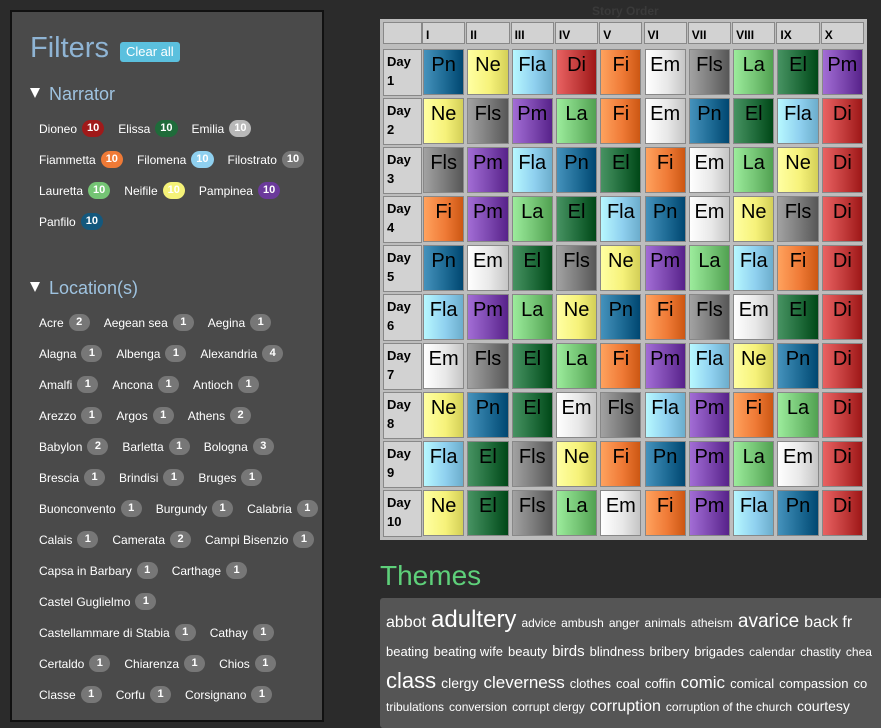 This screenshot has height=728, width=881. What do you see at coordinates (523, 682) in the screenshot?
I see `theme-word: cleverness` at bounding box center [523, 682].